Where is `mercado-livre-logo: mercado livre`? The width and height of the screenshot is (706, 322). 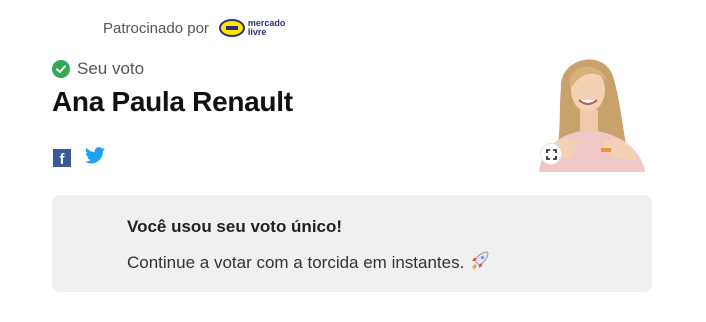
mercado-livre-logo: mercado livre is located at coordinates (251, 28).